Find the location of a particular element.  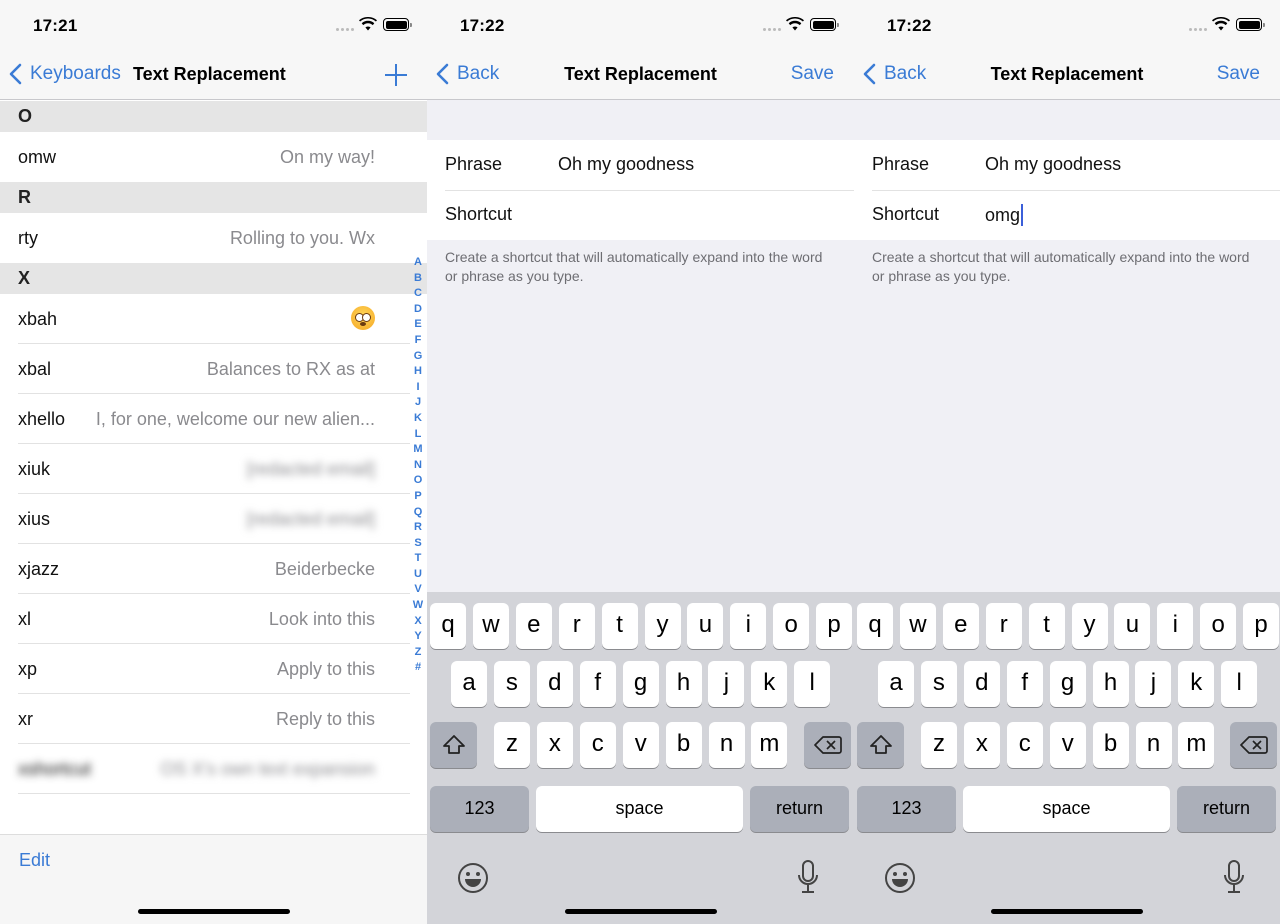

index-letter: A is located at coordinates (418, 263).